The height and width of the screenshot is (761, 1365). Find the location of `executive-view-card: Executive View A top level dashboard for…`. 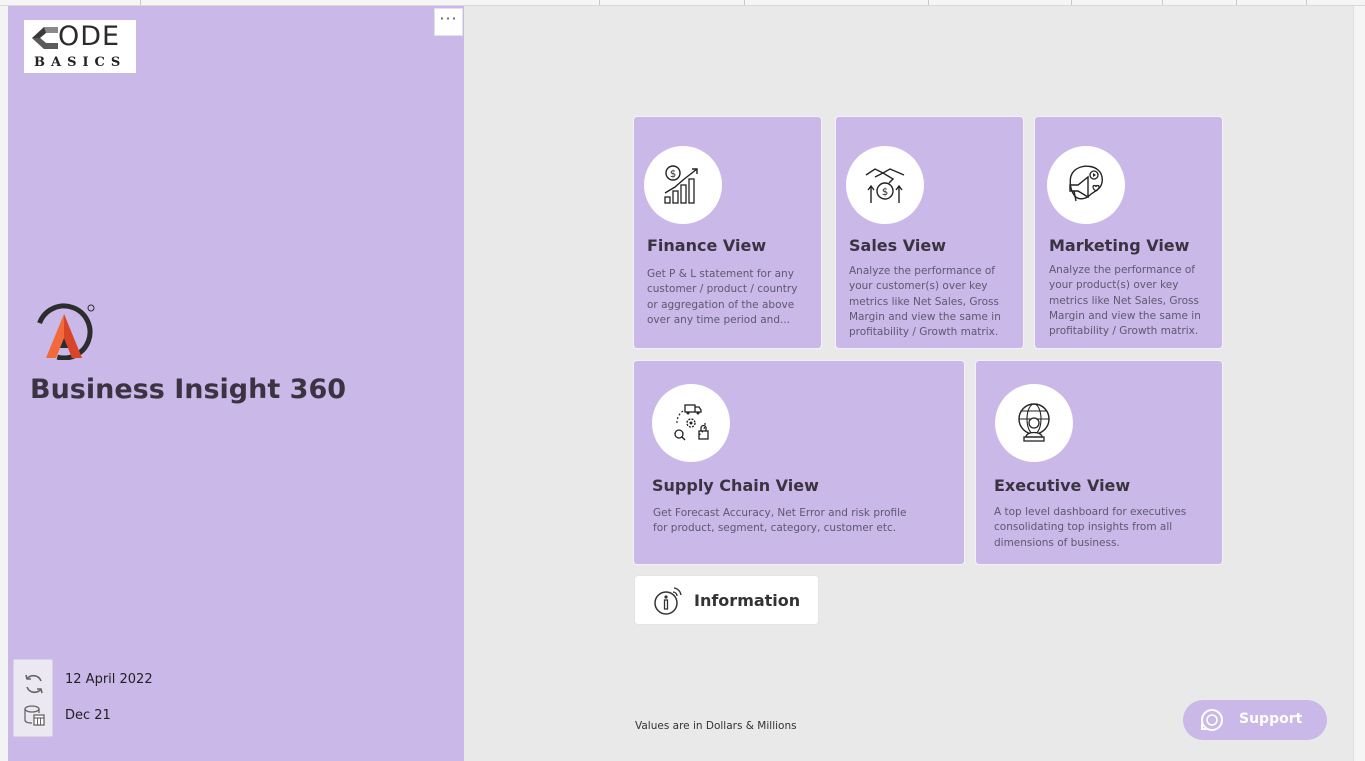

executive-view-card: Executive View A top level dashboard for… is located at coordinates (1099, 462).